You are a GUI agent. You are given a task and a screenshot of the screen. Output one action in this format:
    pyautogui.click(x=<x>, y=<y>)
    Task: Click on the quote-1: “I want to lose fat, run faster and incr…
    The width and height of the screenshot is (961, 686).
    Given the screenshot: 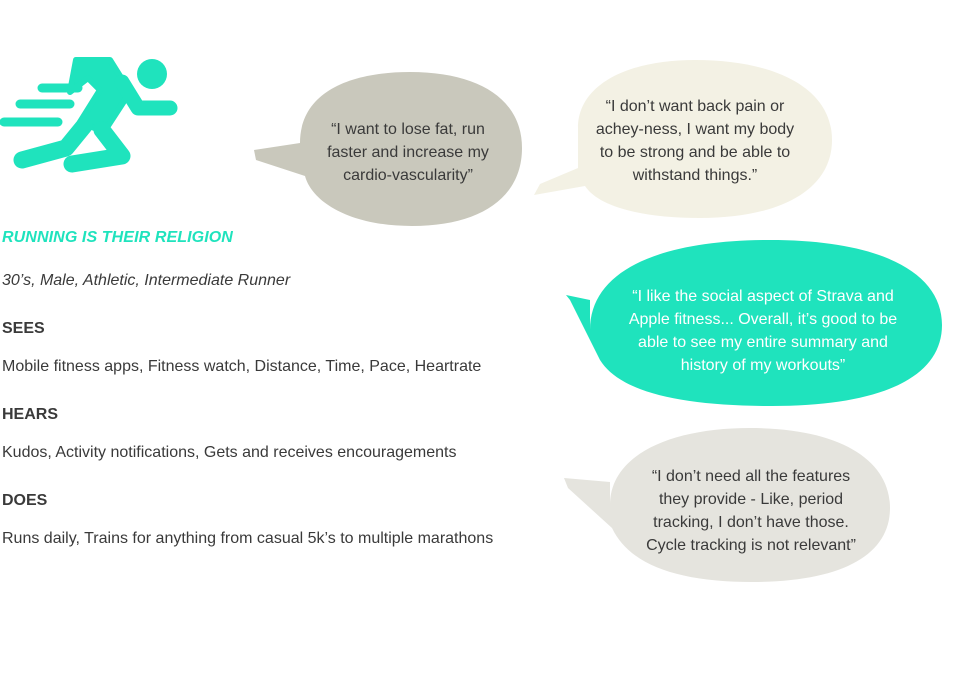 What is the action you would take?
    pyautogui.click(x=408, y=152)
    